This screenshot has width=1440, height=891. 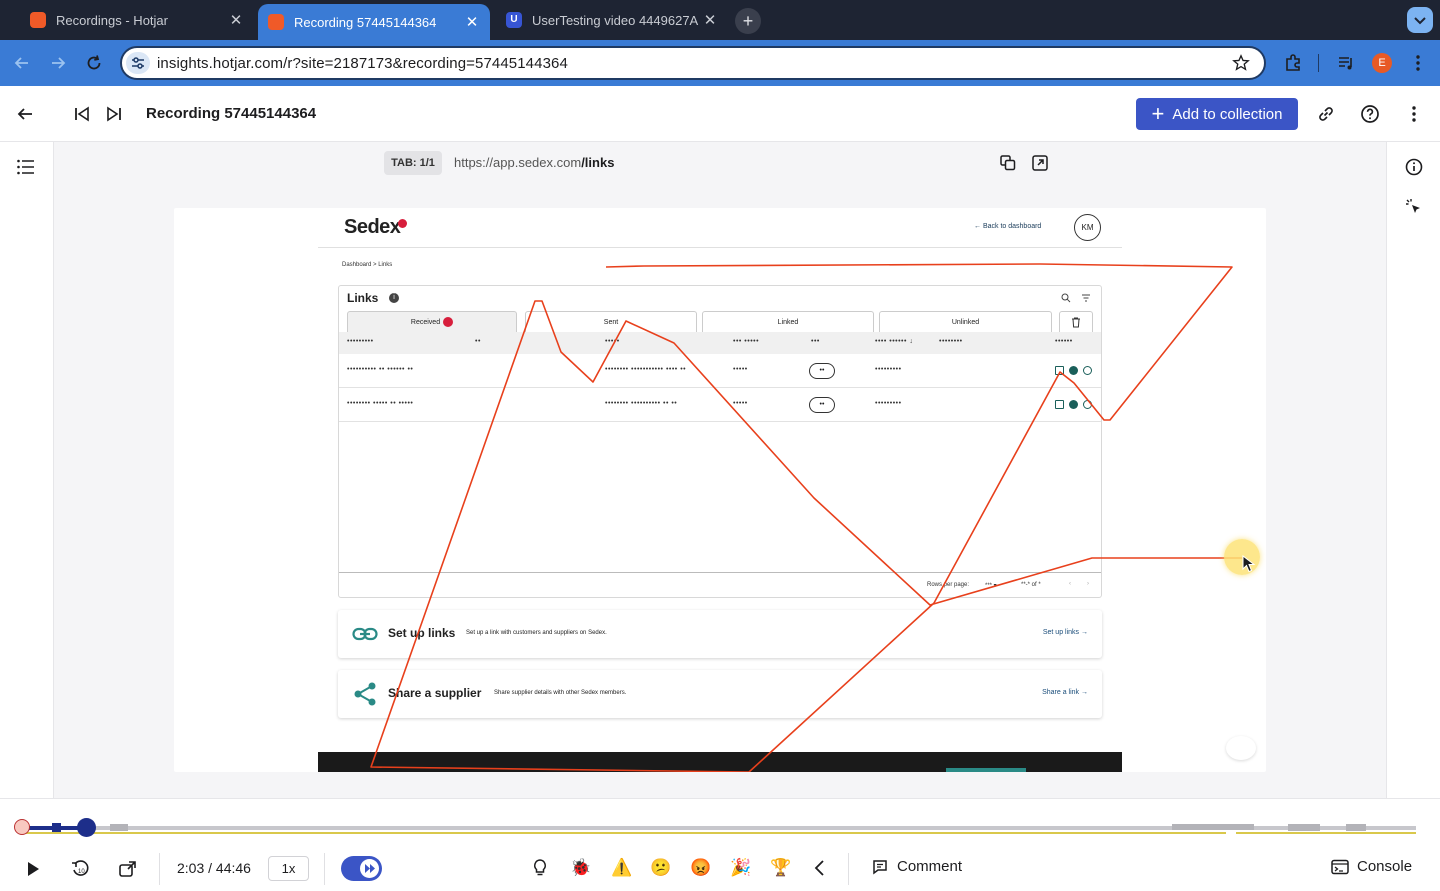 I want to click on console-label: Console, so click(x=1385, y=866).